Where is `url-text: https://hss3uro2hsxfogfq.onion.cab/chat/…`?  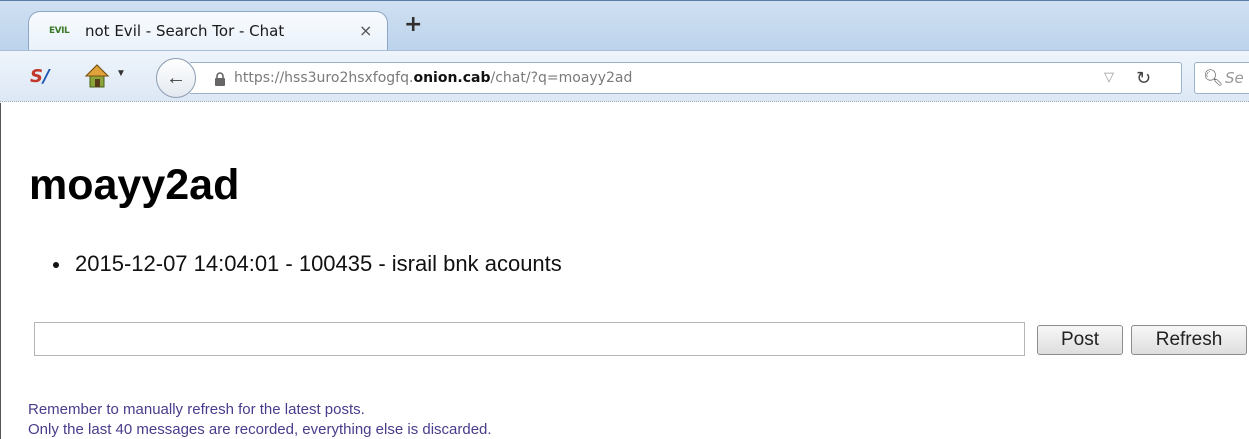 url-text: https://hss3uro2hsxfogfq.onion.cab/chat/… is located at coordinates (433, 78).